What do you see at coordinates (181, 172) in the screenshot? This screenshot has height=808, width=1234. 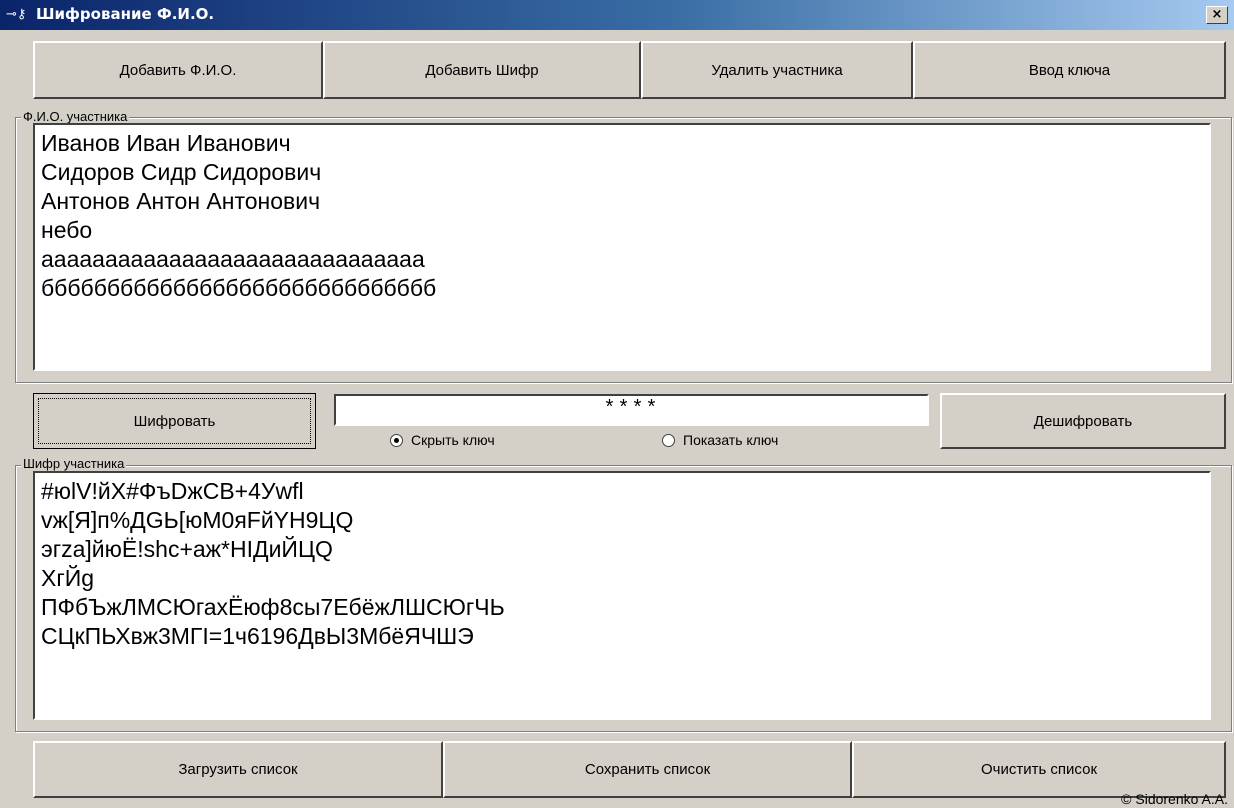 I see `names-line: Сидоров Сидр Сидорович` at bounding box center [181, 172].